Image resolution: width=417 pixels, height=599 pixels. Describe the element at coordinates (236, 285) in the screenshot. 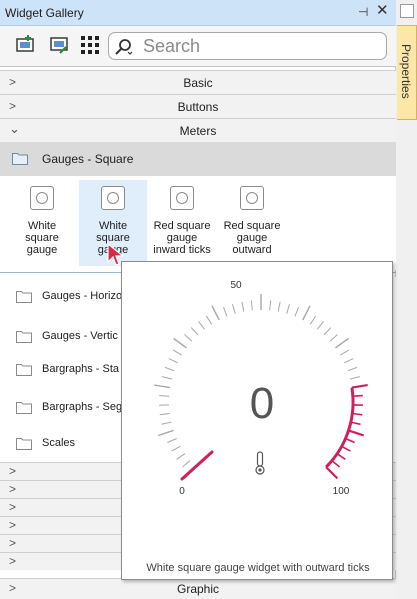

I see `gauge-mid-label: 50` at that location.